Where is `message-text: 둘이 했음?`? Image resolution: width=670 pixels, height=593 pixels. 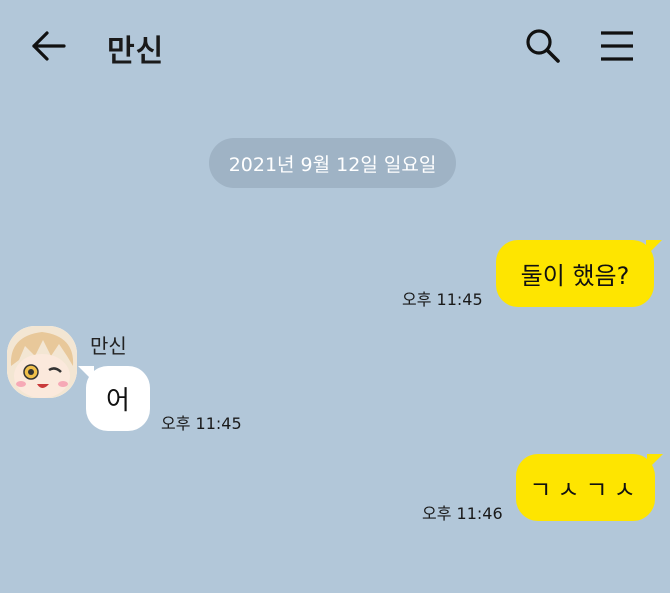 message-text: 둘이 했음? is located at coordinates (575, 276).